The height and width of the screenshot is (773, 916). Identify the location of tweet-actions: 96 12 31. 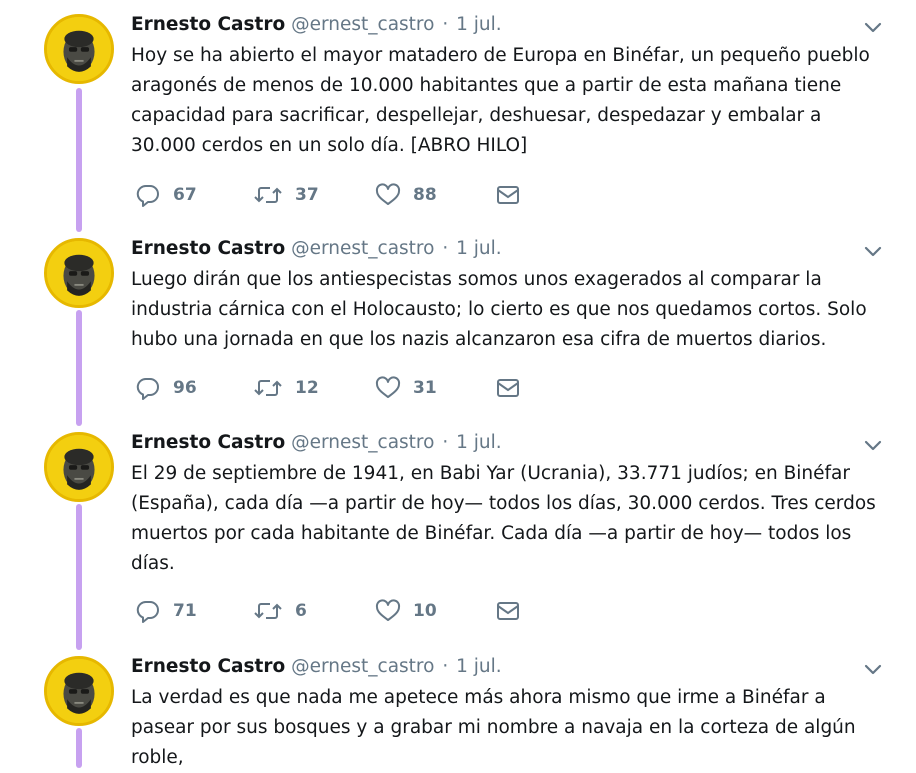
(341, 388).